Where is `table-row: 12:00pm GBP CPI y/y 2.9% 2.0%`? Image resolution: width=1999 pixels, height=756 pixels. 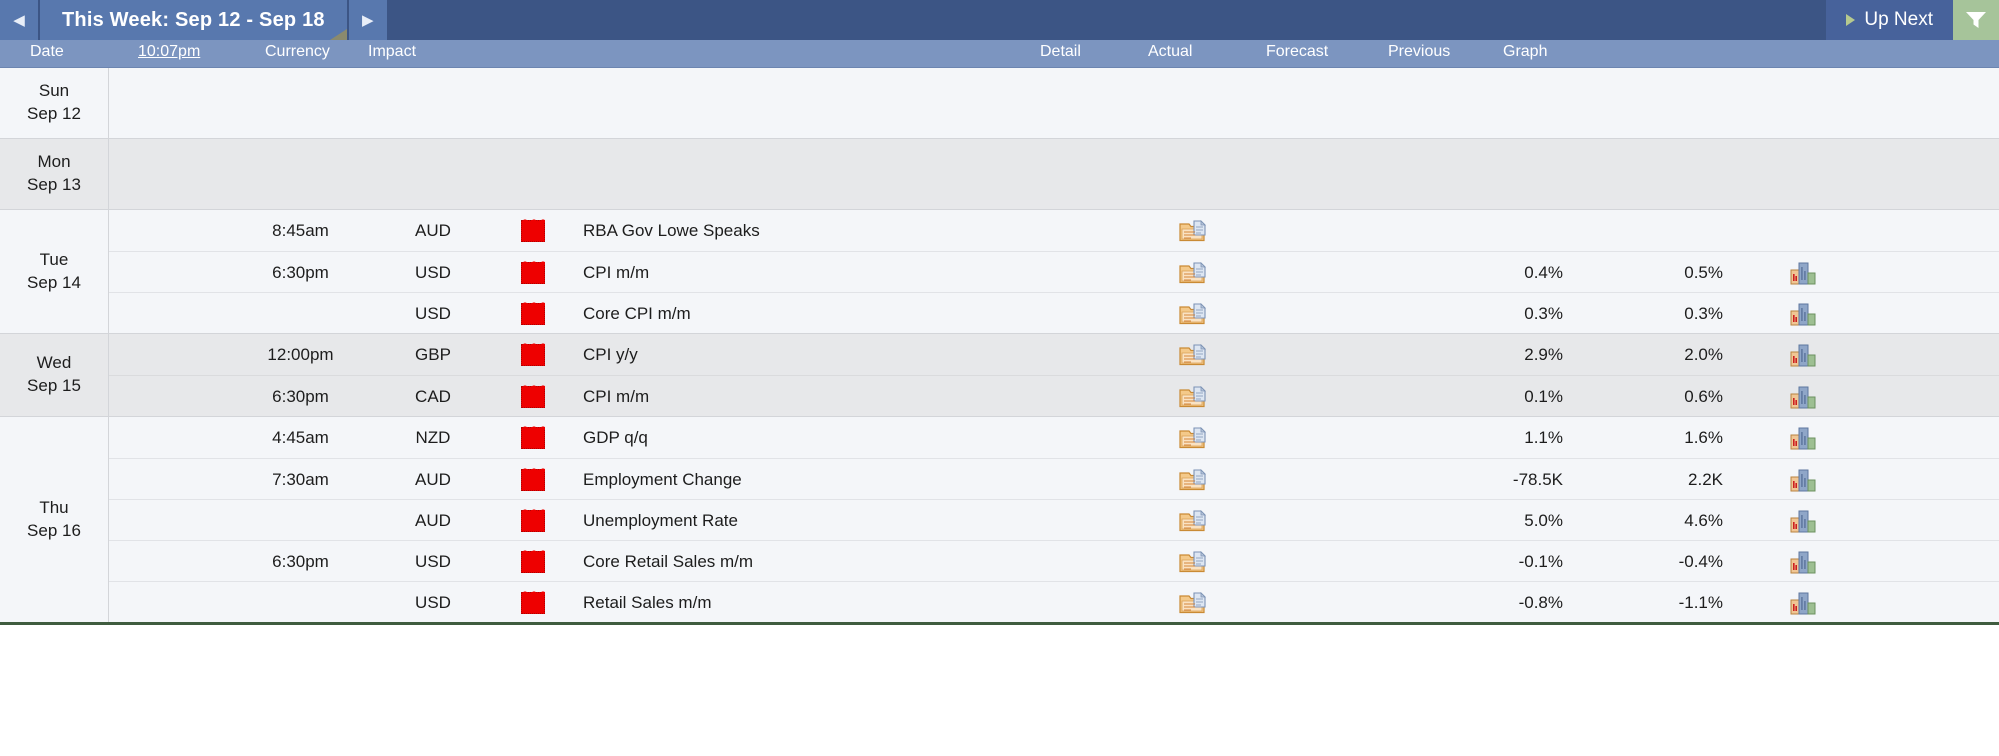 table-row: 12:00pm GBP CPI y/y 2.9% 2.0% is located at coordinates (1054, 354).